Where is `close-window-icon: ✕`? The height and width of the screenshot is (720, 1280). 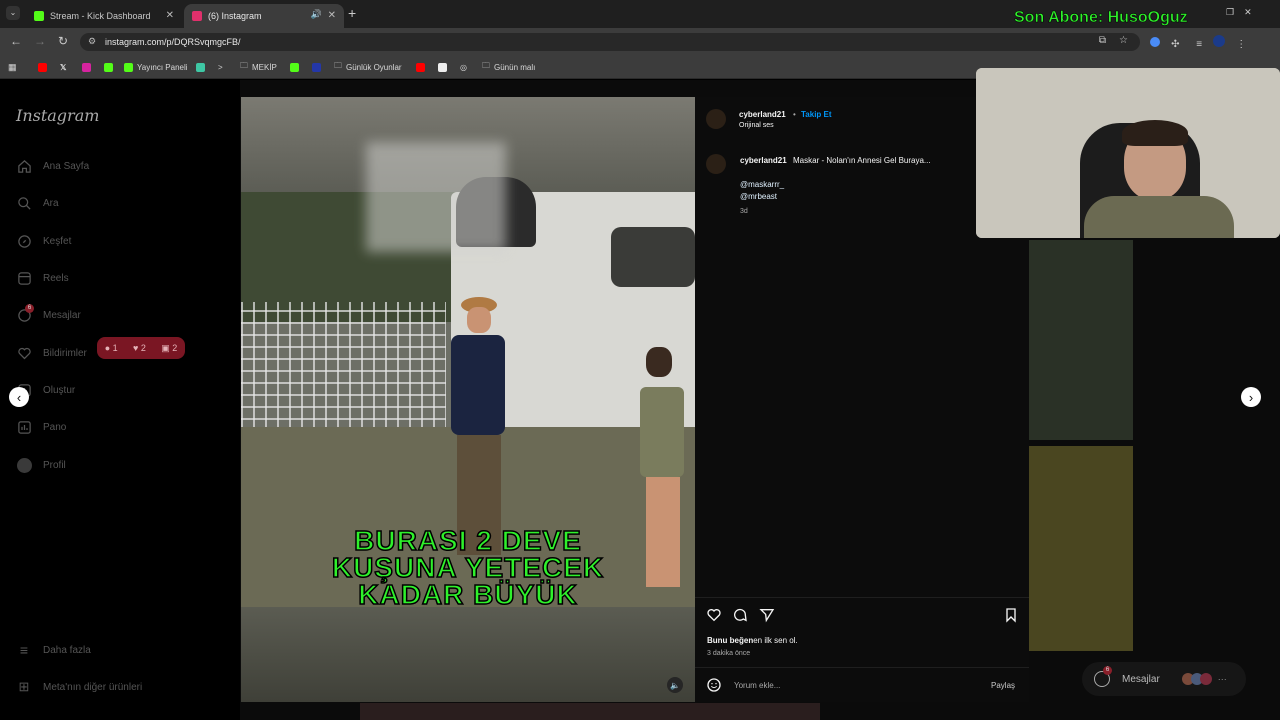 close-window-icon: ✕ is located at coordinates (1248, 12).